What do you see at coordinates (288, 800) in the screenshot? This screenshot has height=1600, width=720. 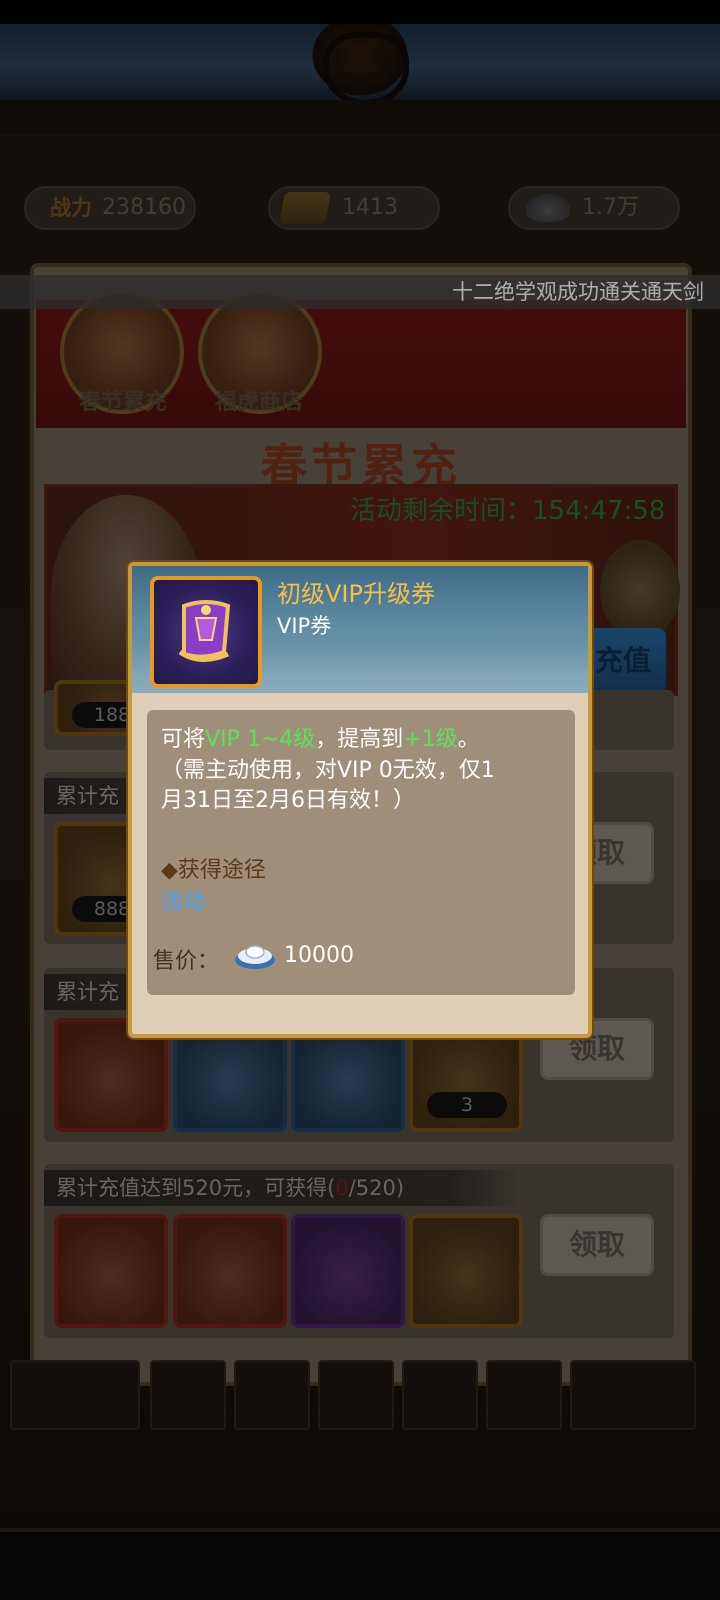 I see `item-description-line3: 月31日至2月6日有效！）` at bounding box center [288, 800].